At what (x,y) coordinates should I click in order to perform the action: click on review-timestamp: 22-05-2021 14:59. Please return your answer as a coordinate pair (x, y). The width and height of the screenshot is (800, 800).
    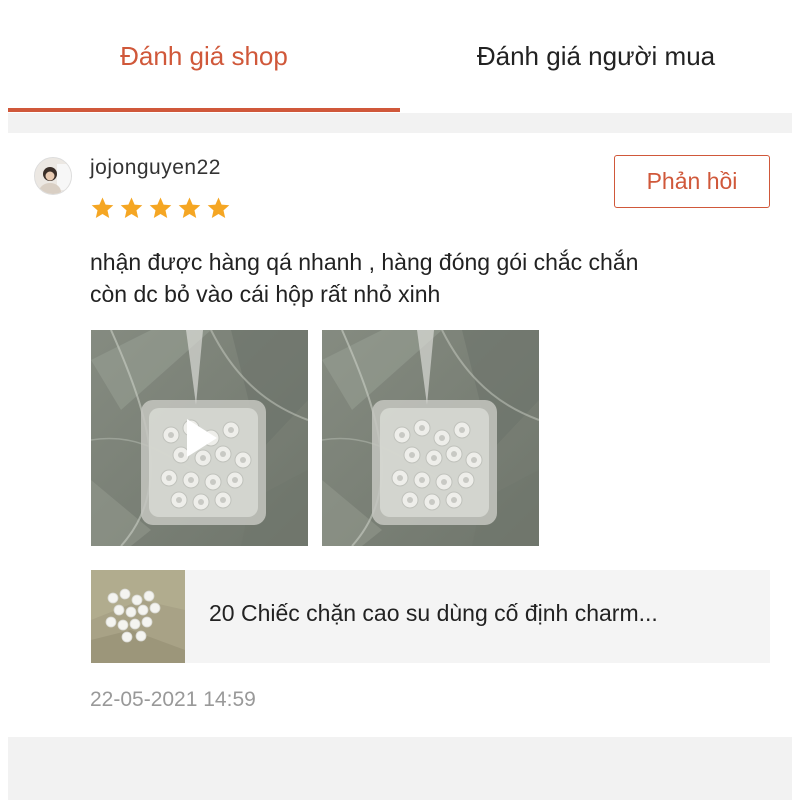
    Looking at the image, I should click on (173, 699).